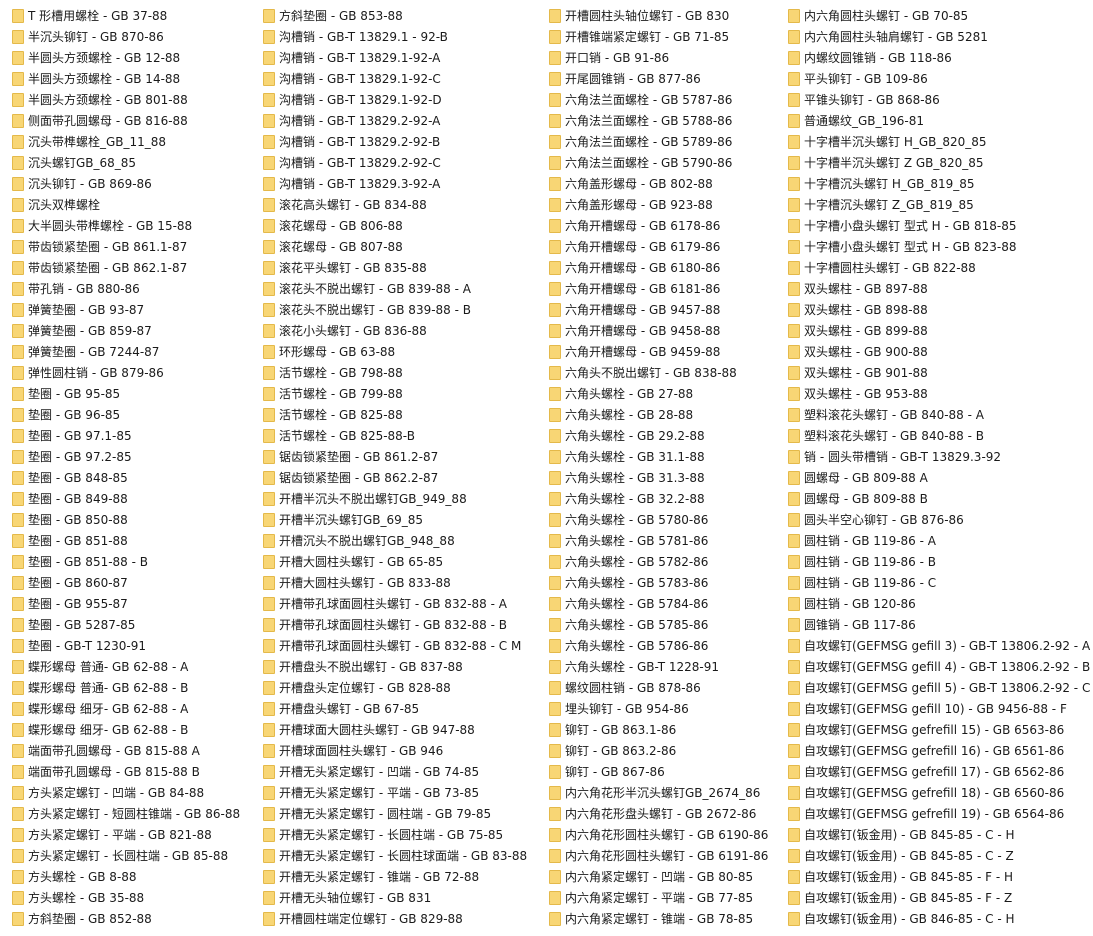 The image size is (1093, 936). I want to click on folder-item: 内六角紧定螺钉 - 平端 - GB 77-85, so click(658, 897).